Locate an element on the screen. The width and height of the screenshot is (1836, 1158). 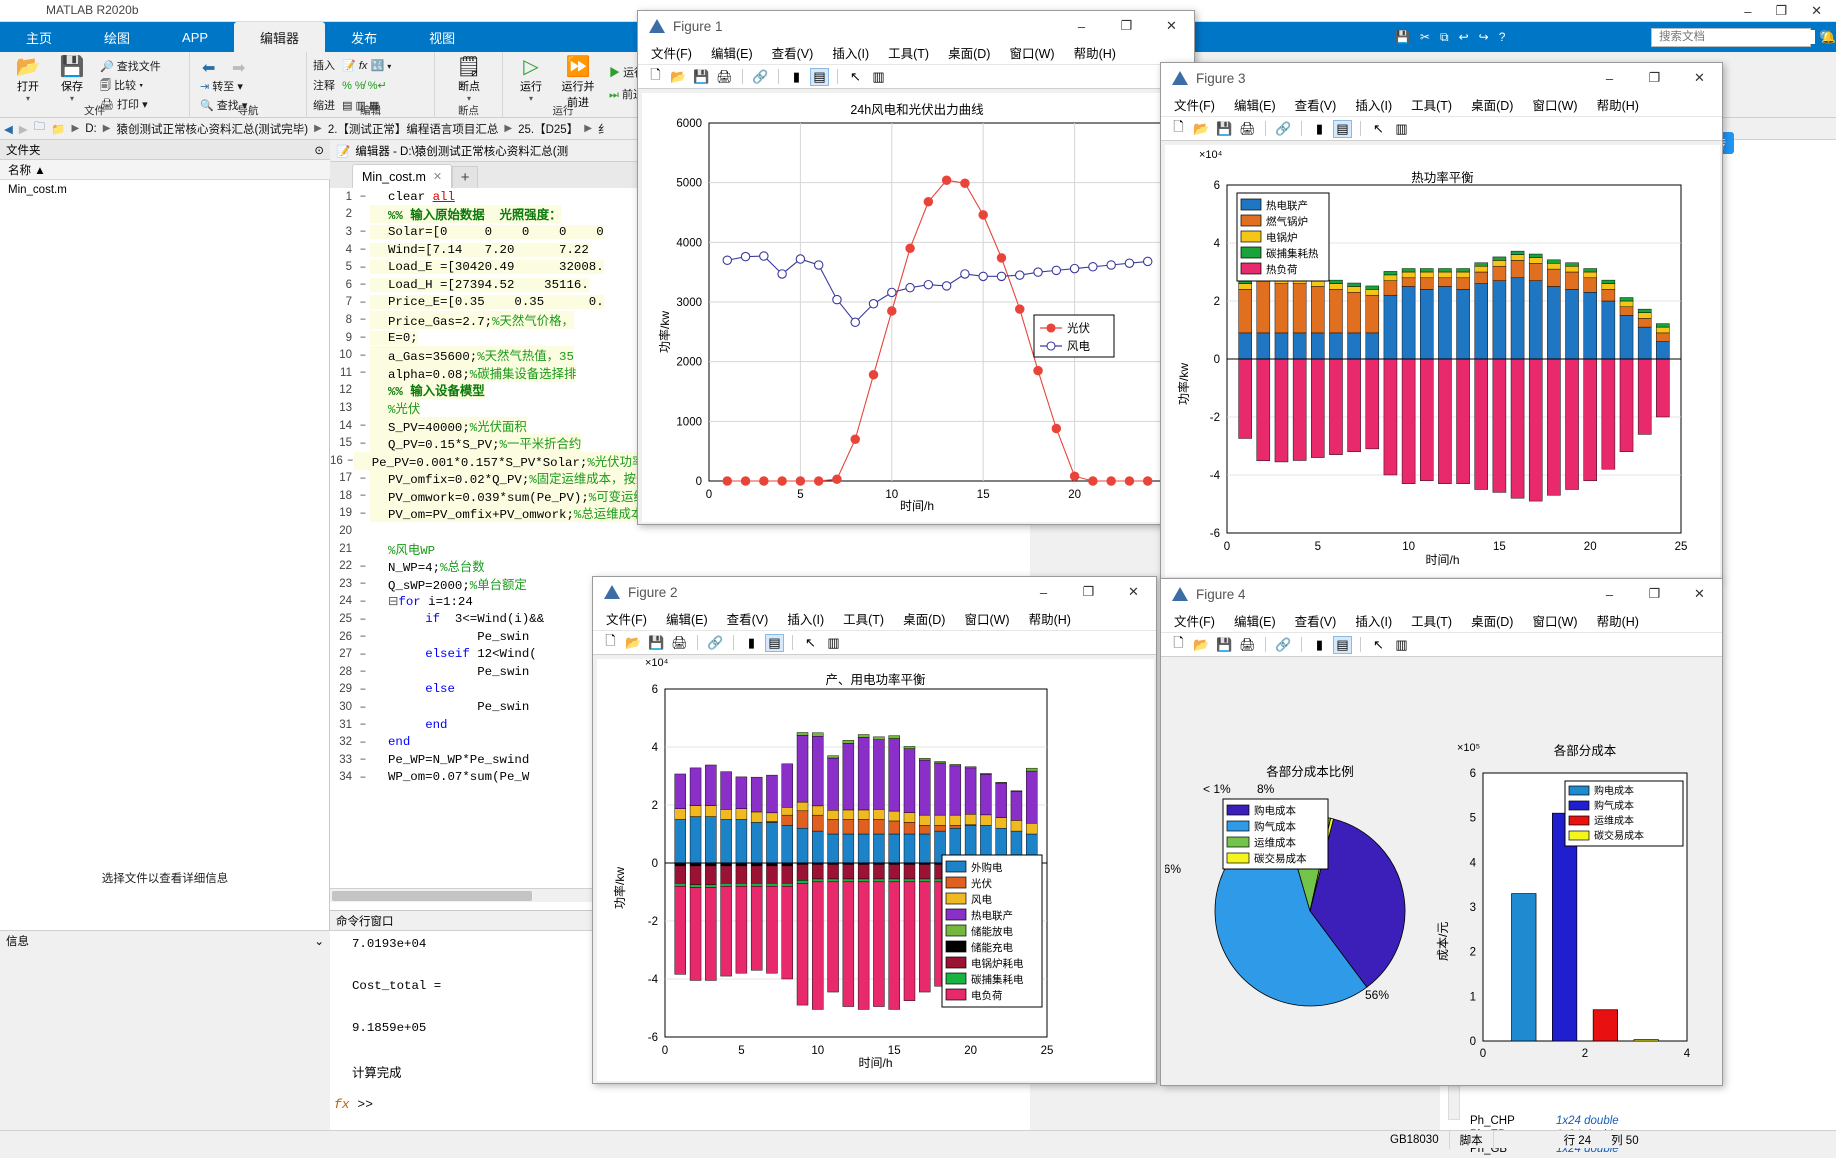
goto-arrow: ▾ is located at coordinates (240, 87).